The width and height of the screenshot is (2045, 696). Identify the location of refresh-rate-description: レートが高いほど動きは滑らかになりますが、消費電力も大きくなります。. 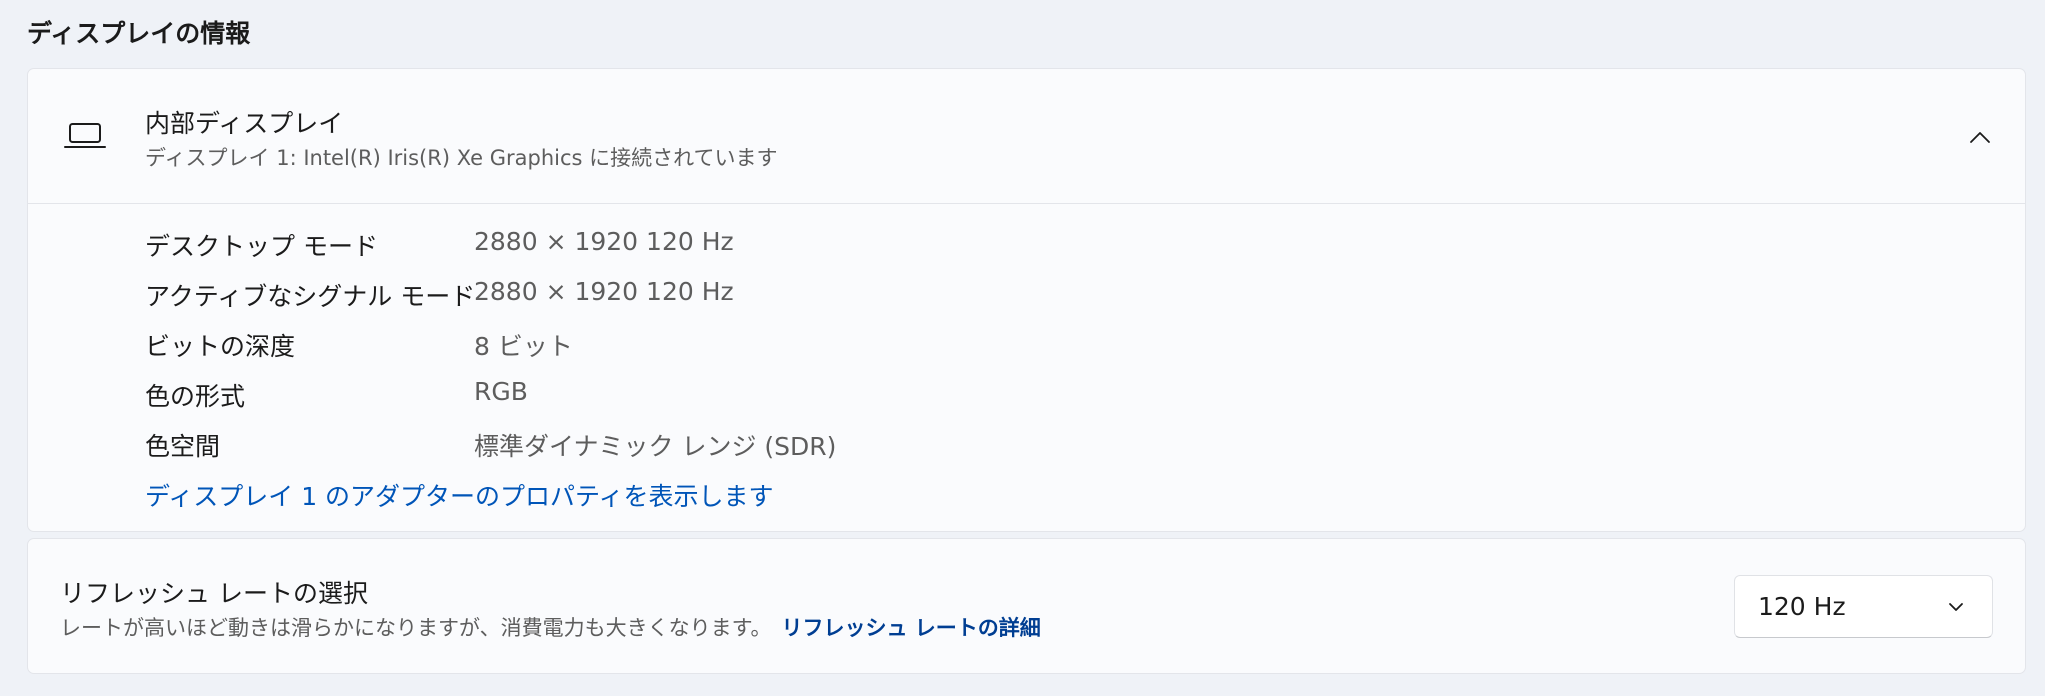
(416, 628).